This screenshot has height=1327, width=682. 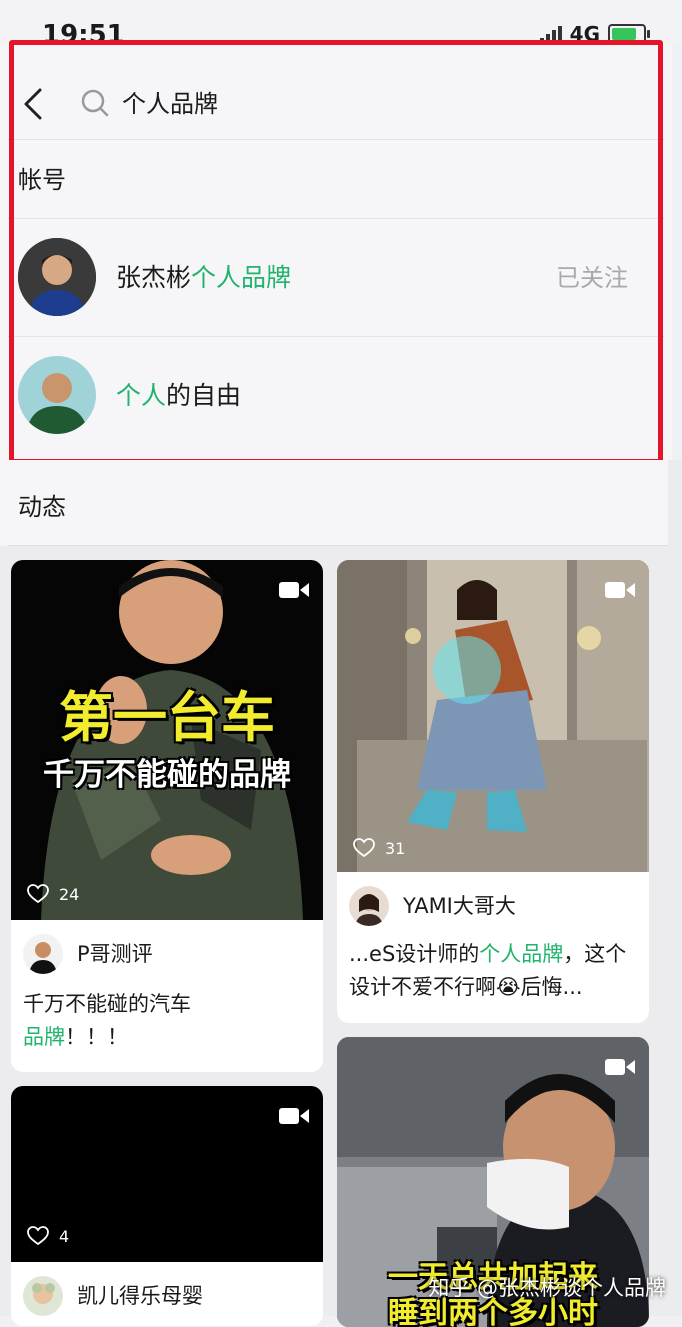 I want to click on moments-header, so click(x=334, y=503).